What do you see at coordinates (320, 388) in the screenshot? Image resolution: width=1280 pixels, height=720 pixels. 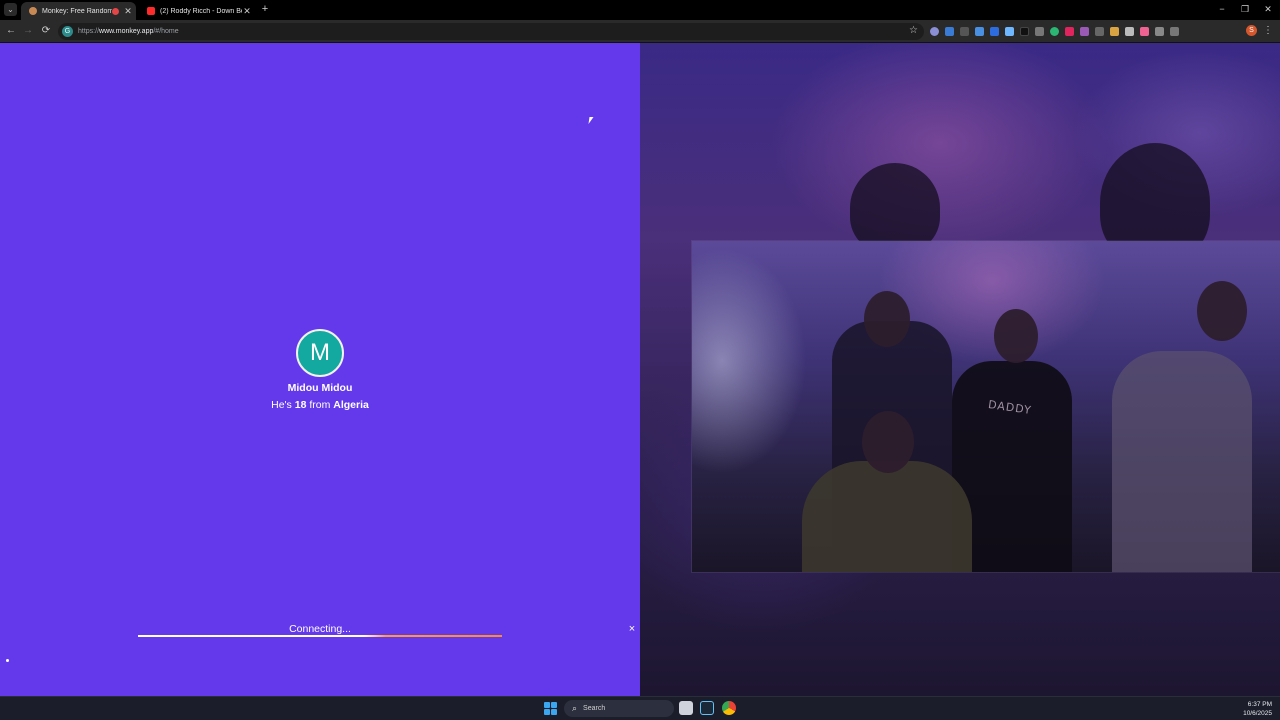 I see `match-name: Midou Midou` at bounding box center [320, 388].